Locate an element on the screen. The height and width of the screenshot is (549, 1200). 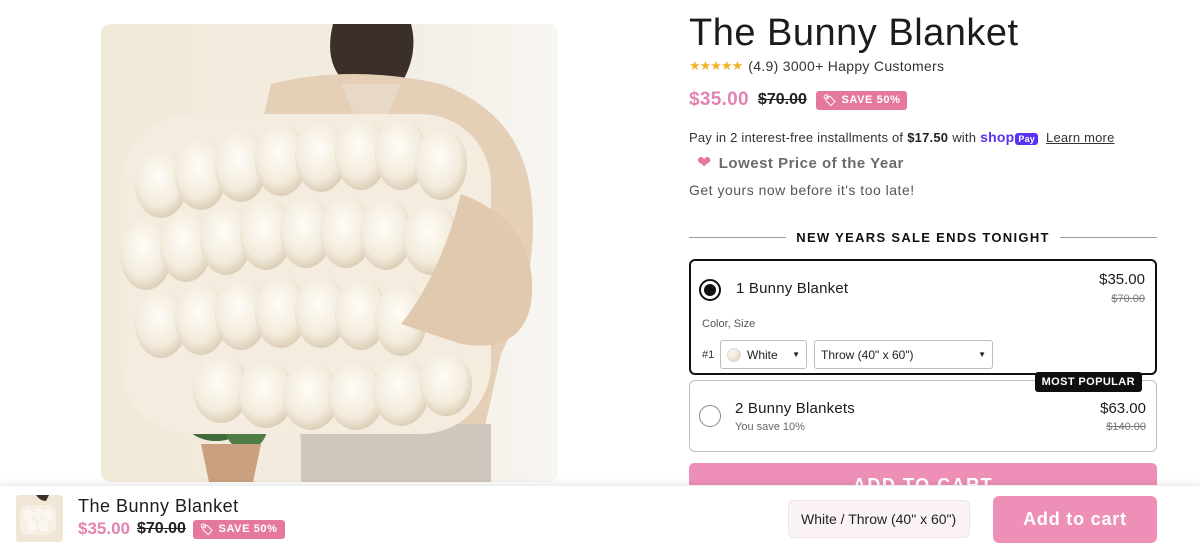
bundle-label: 1 Bunny Blanket is located at coordinates (792, 288).